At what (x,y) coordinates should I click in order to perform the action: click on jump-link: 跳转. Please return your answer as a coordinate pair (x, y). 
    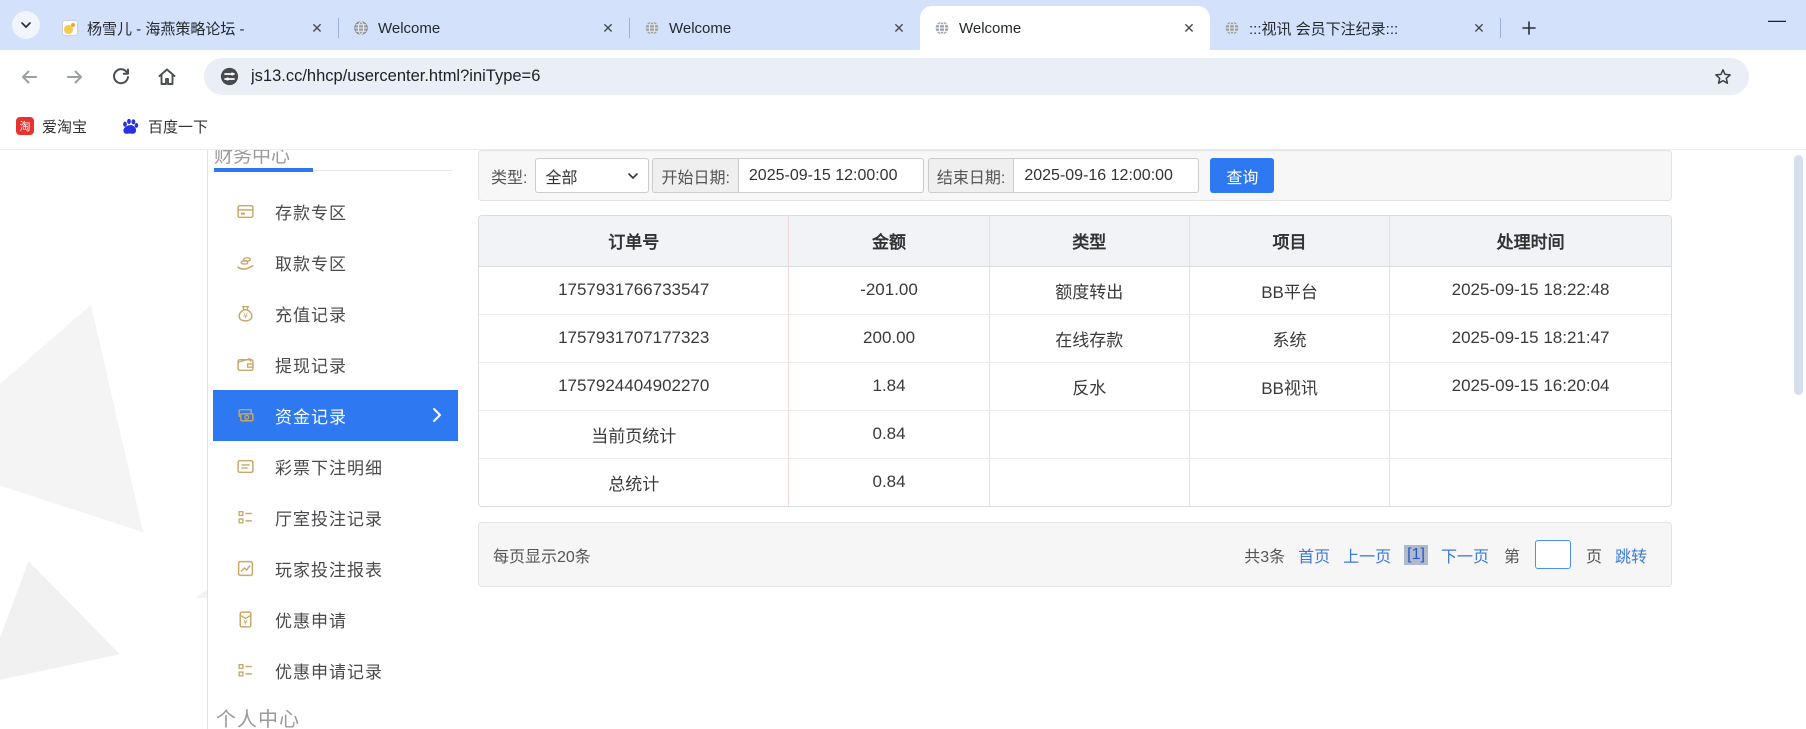
    Looking at the image, I should click on (1631, 555).